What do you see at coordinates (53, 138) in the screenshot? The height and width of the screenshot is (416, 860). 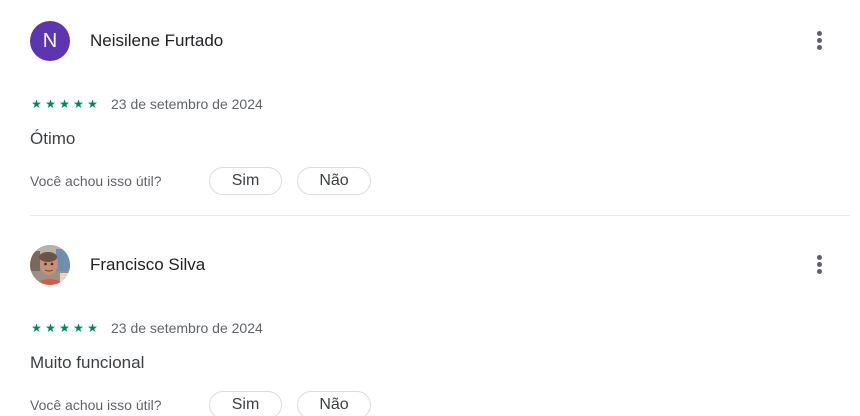 I see `review-text: Ótimo` at bounding box center [53, 138].